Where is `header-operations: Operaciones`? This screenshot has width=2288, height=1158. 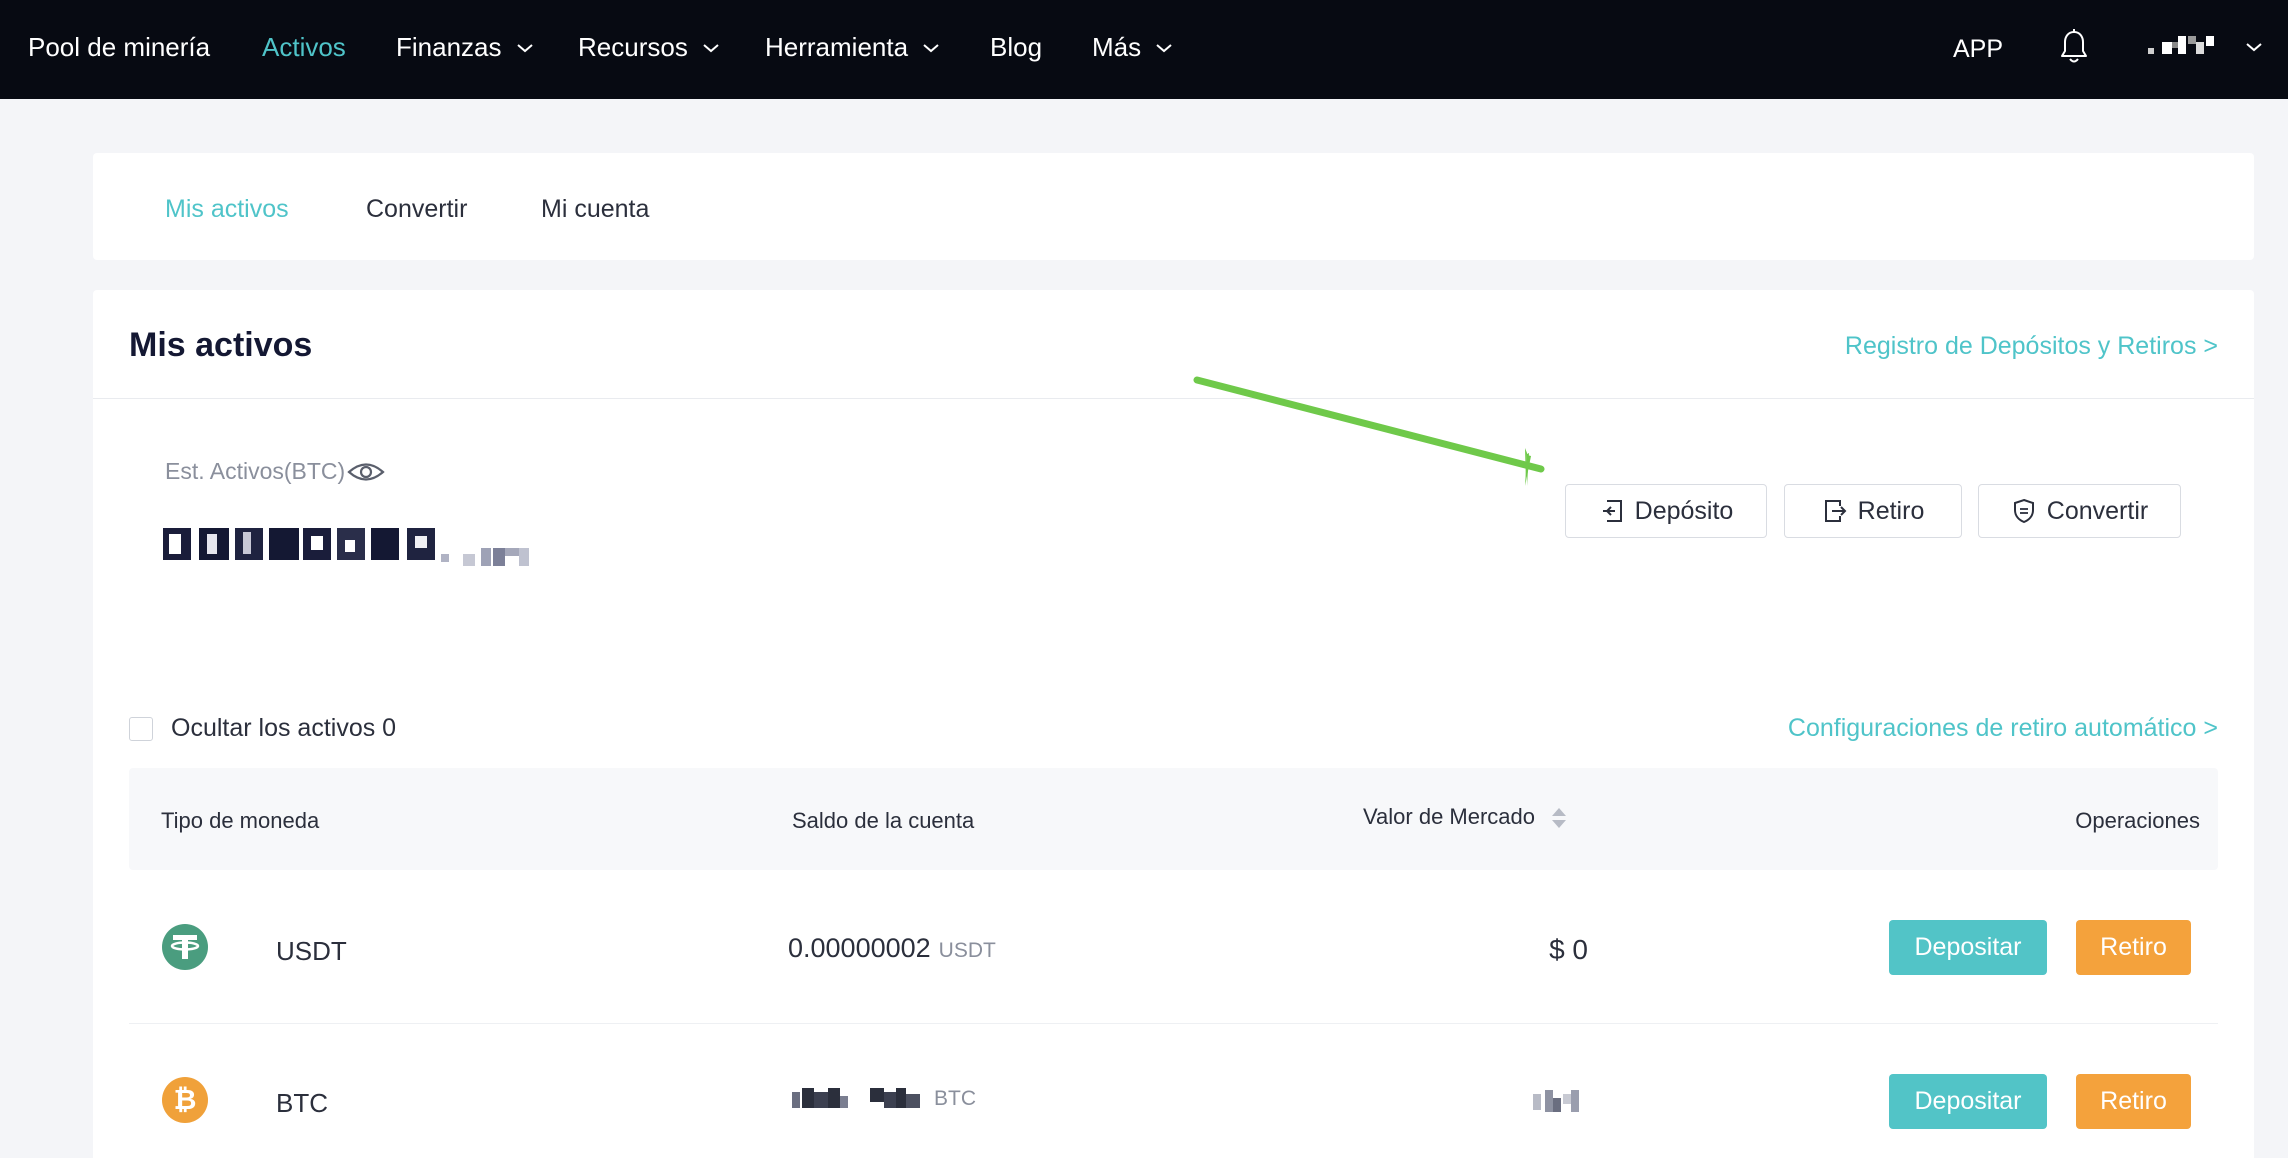
header-operations: Operaciones is located at coordinates (2137, 820).